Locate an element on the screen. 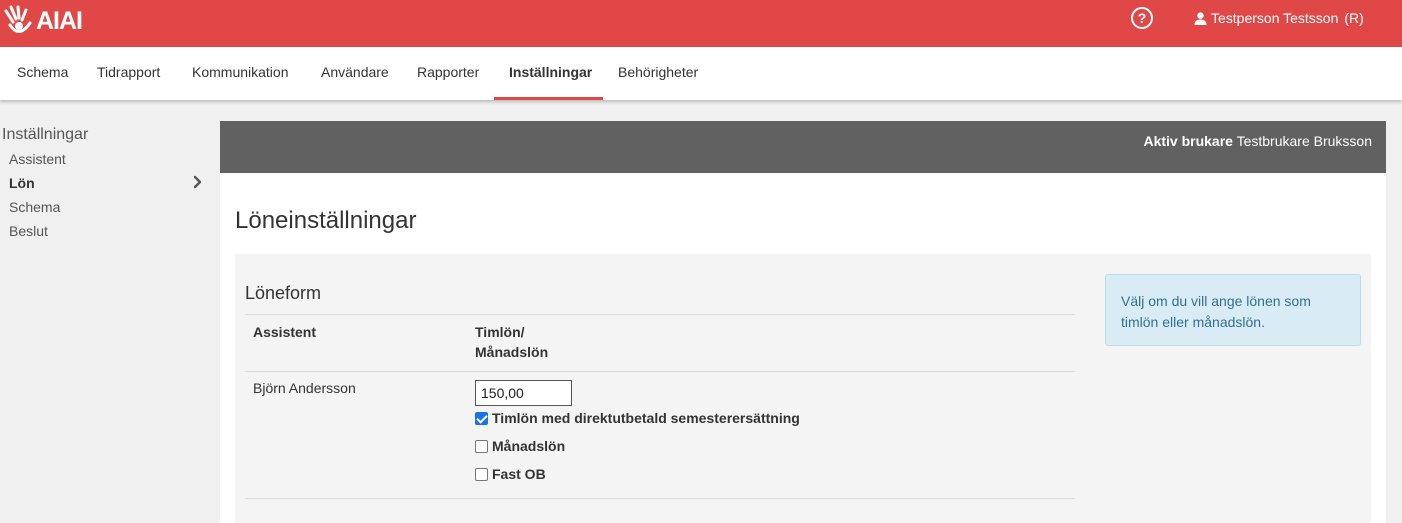 The image size is (1402, 523). option-monthly: Månadslön is located at coordinates (520, 446).